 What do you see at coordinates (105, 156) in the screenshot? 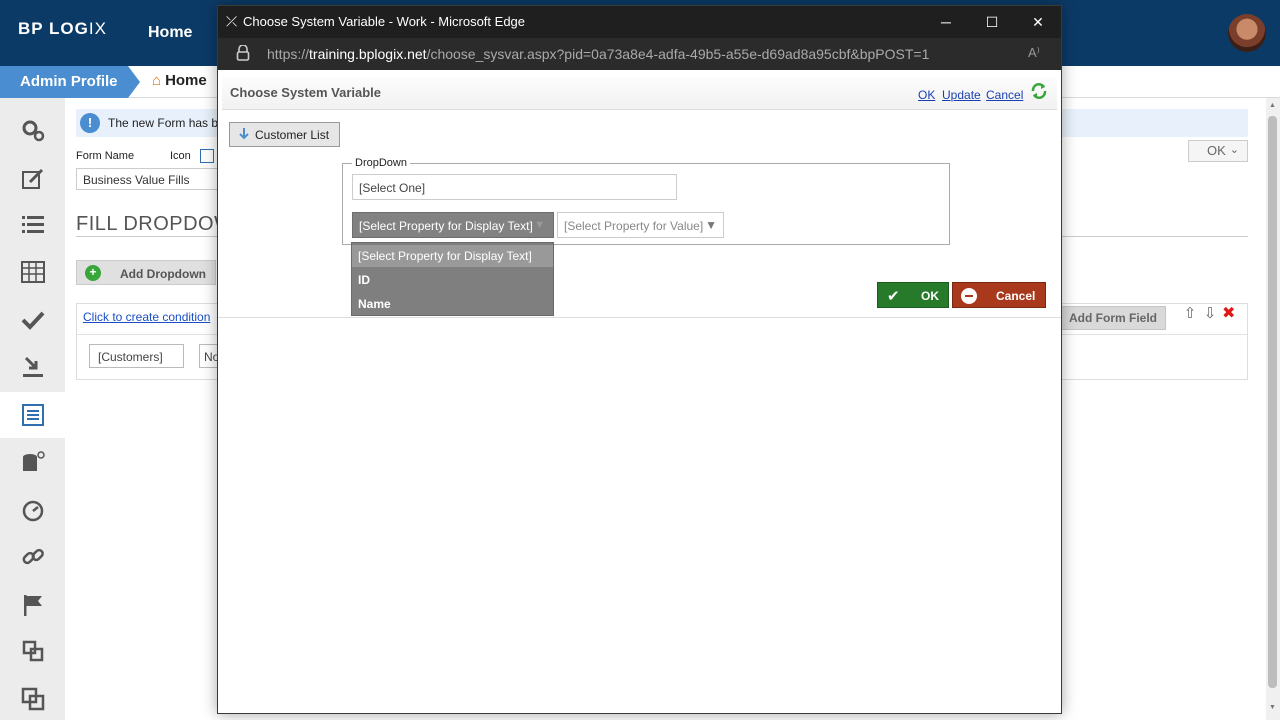
I see `form-name-label: Form Name` at bounding box center [105, 156].